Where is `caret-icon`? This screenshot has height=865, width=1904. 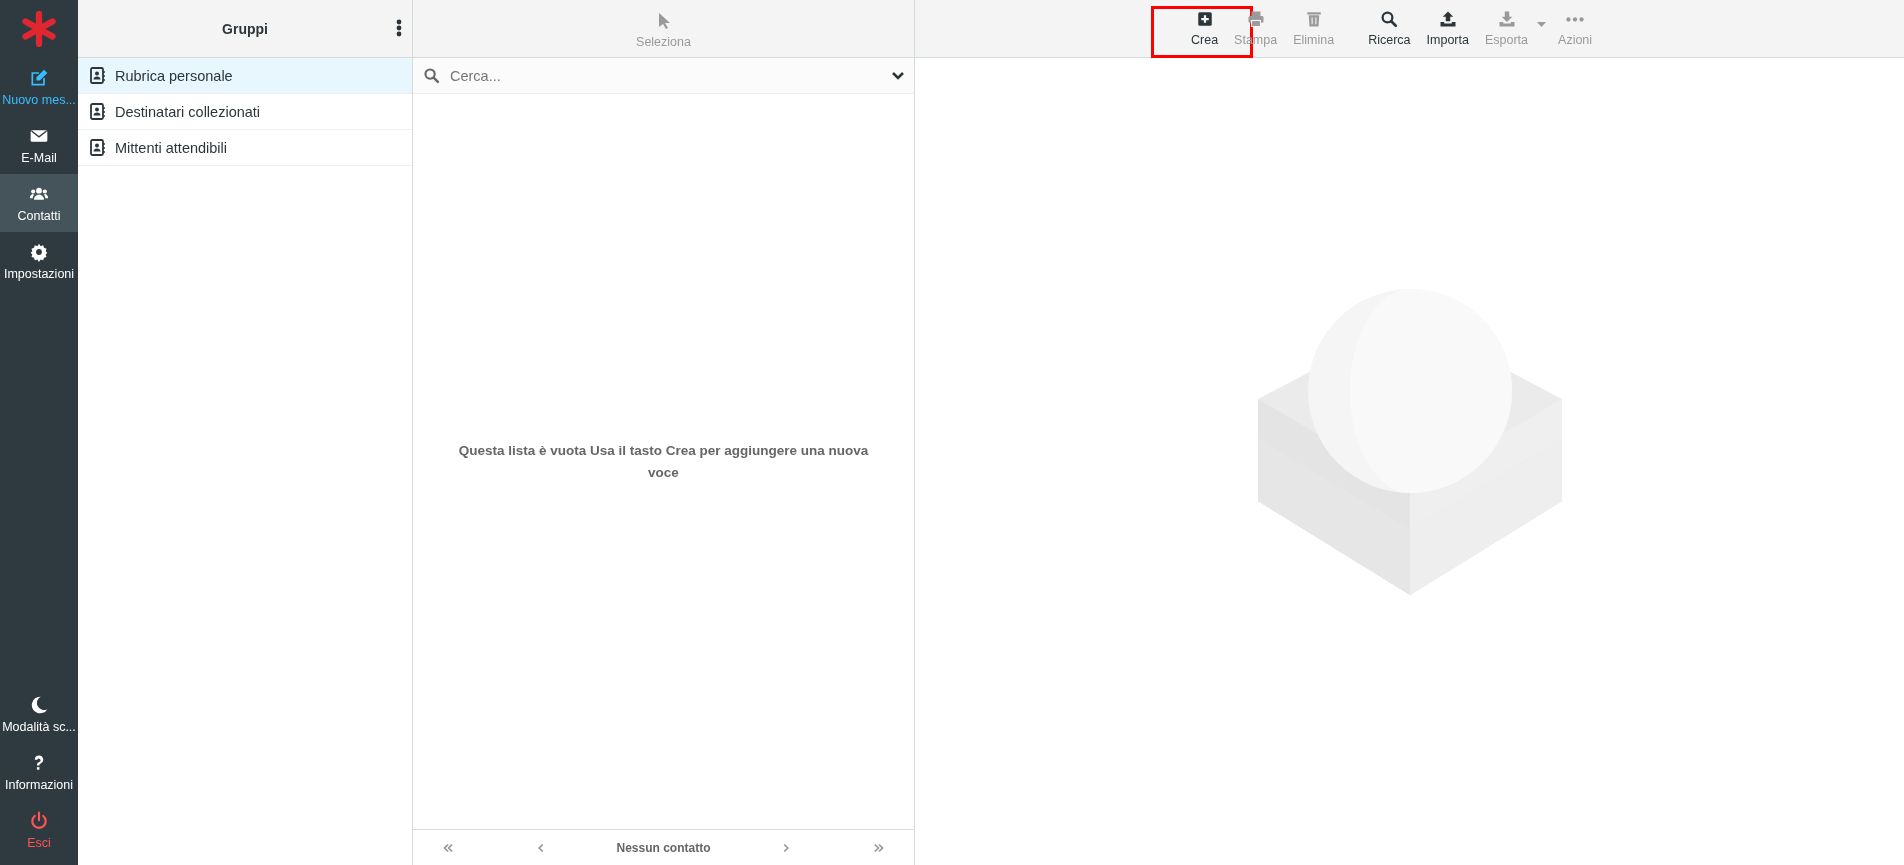 caret-icon is located at coordinates (1542, 25).